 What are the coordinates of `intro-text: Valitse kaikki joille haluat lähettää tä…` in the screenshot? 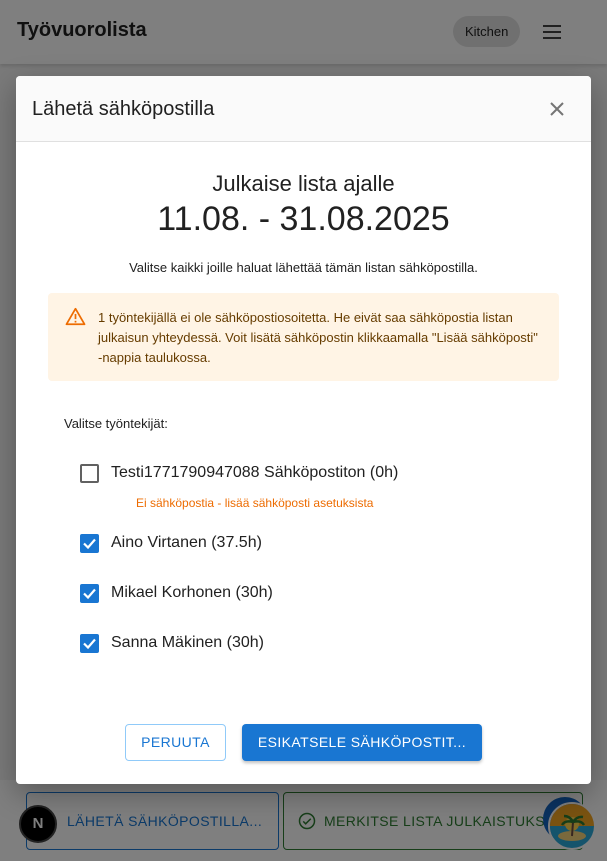 It's located at (303, 267).